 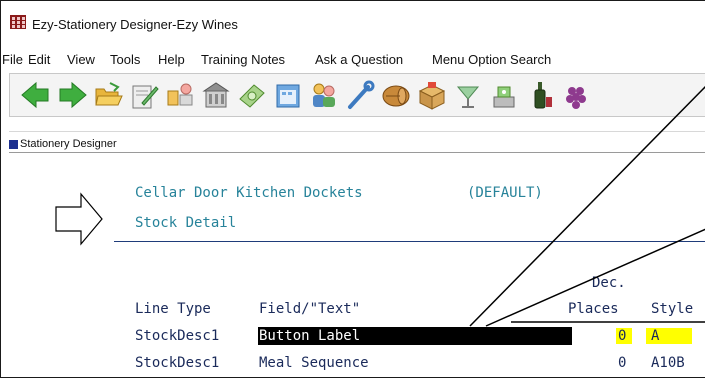 I want to click on section-divider, so click(x=409, y=241).